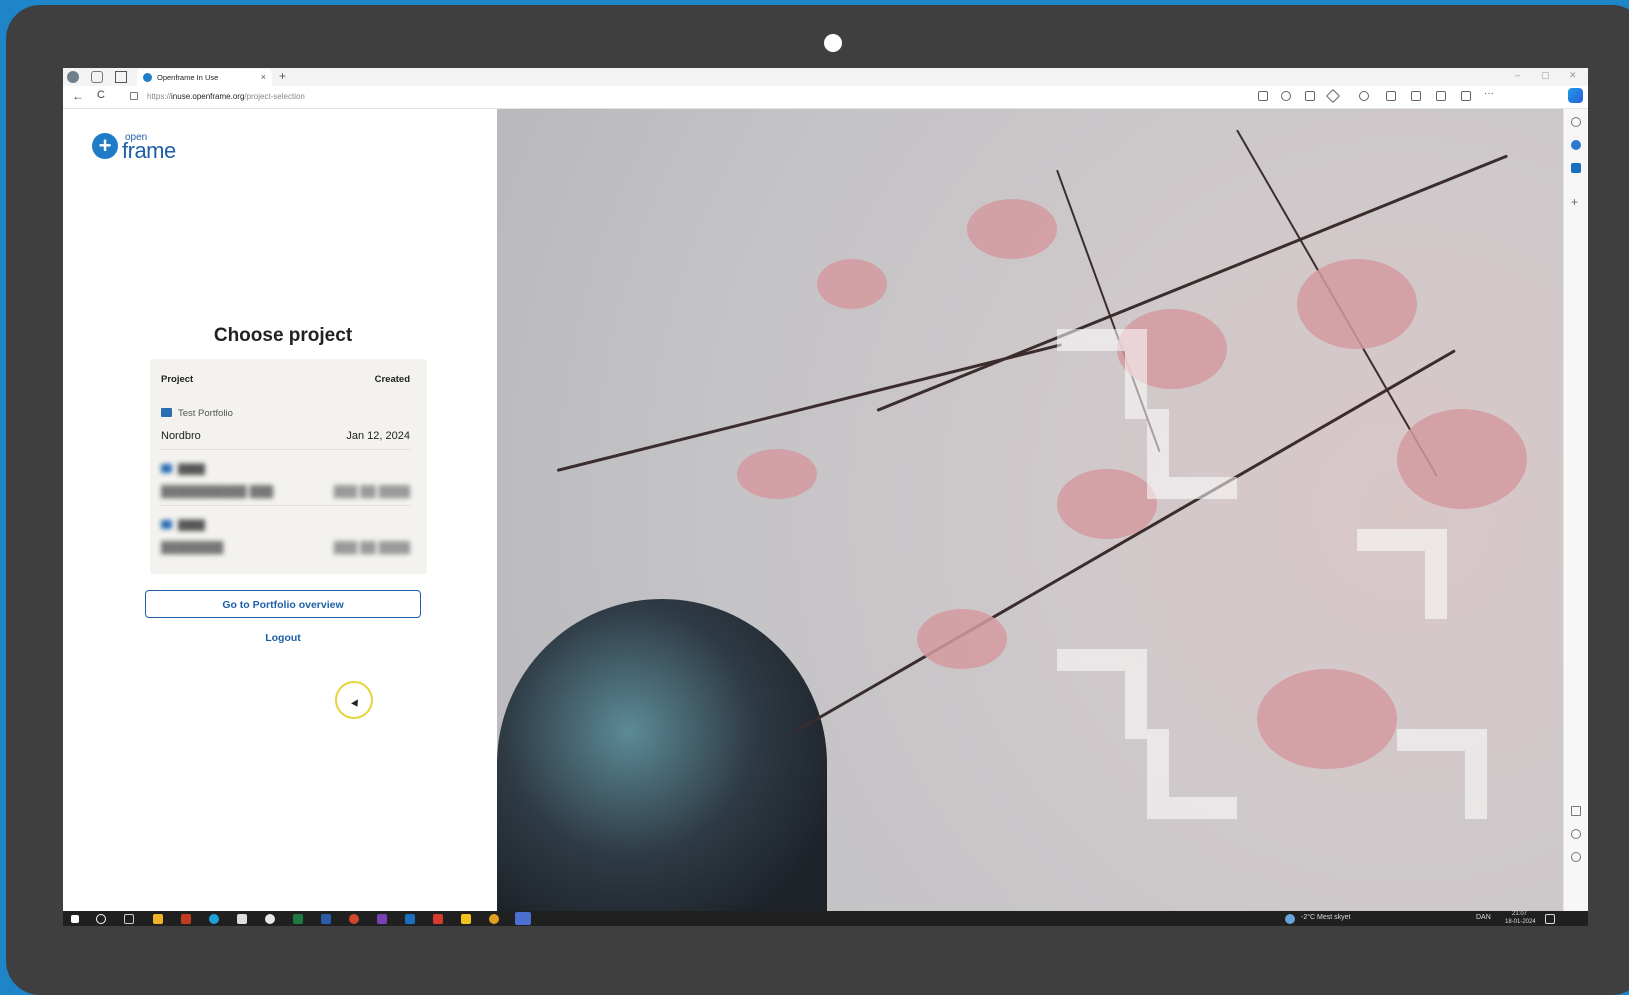 This screenshot has height=995, width=1629. What do you see at coordinates (1364, 96) in the screenshot?
I see `extensions-icon` at bounding box center [1364, 96].